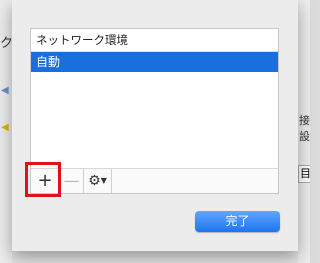 The width and height of the screenshot is (320, 263). What do you see at coordinates (304, 120) in the screenshot?
I see `background-right-text-1: 接` at bounding box center [304, 120].